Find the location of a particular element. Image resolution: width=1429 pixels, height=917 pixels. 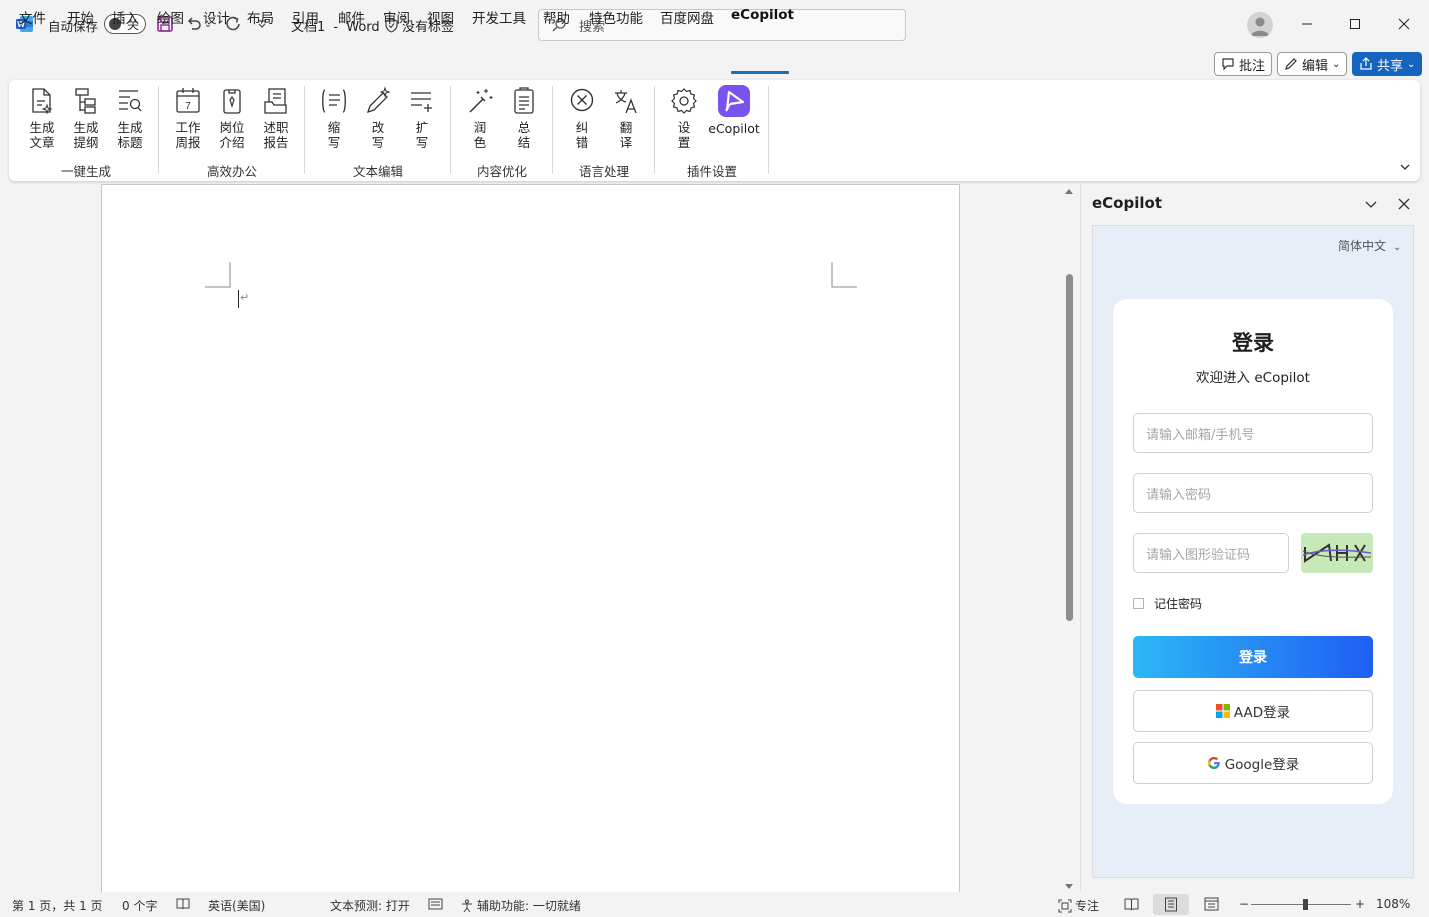

tab-view: 视图 is located at coordinates (440, 17).